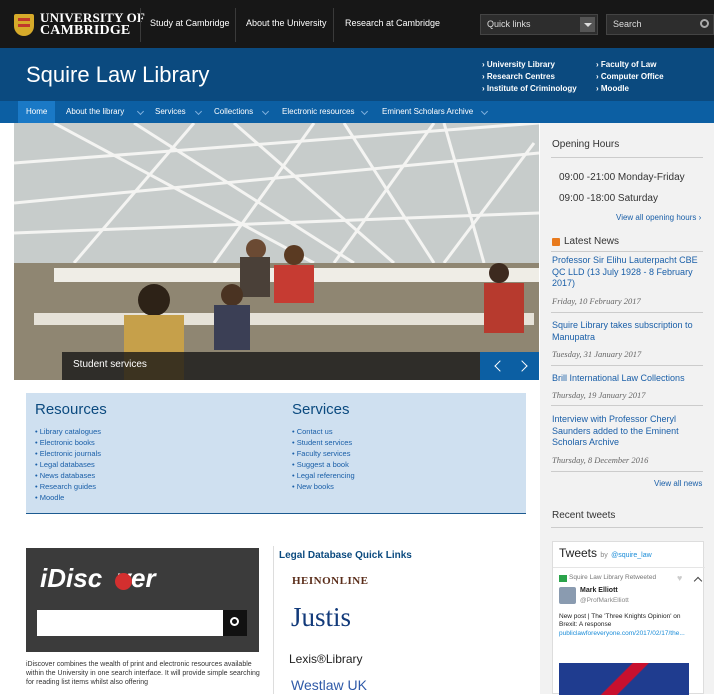  I want to click on news-item-date: Tuesday, 31 January 2017, so click(597, 354).